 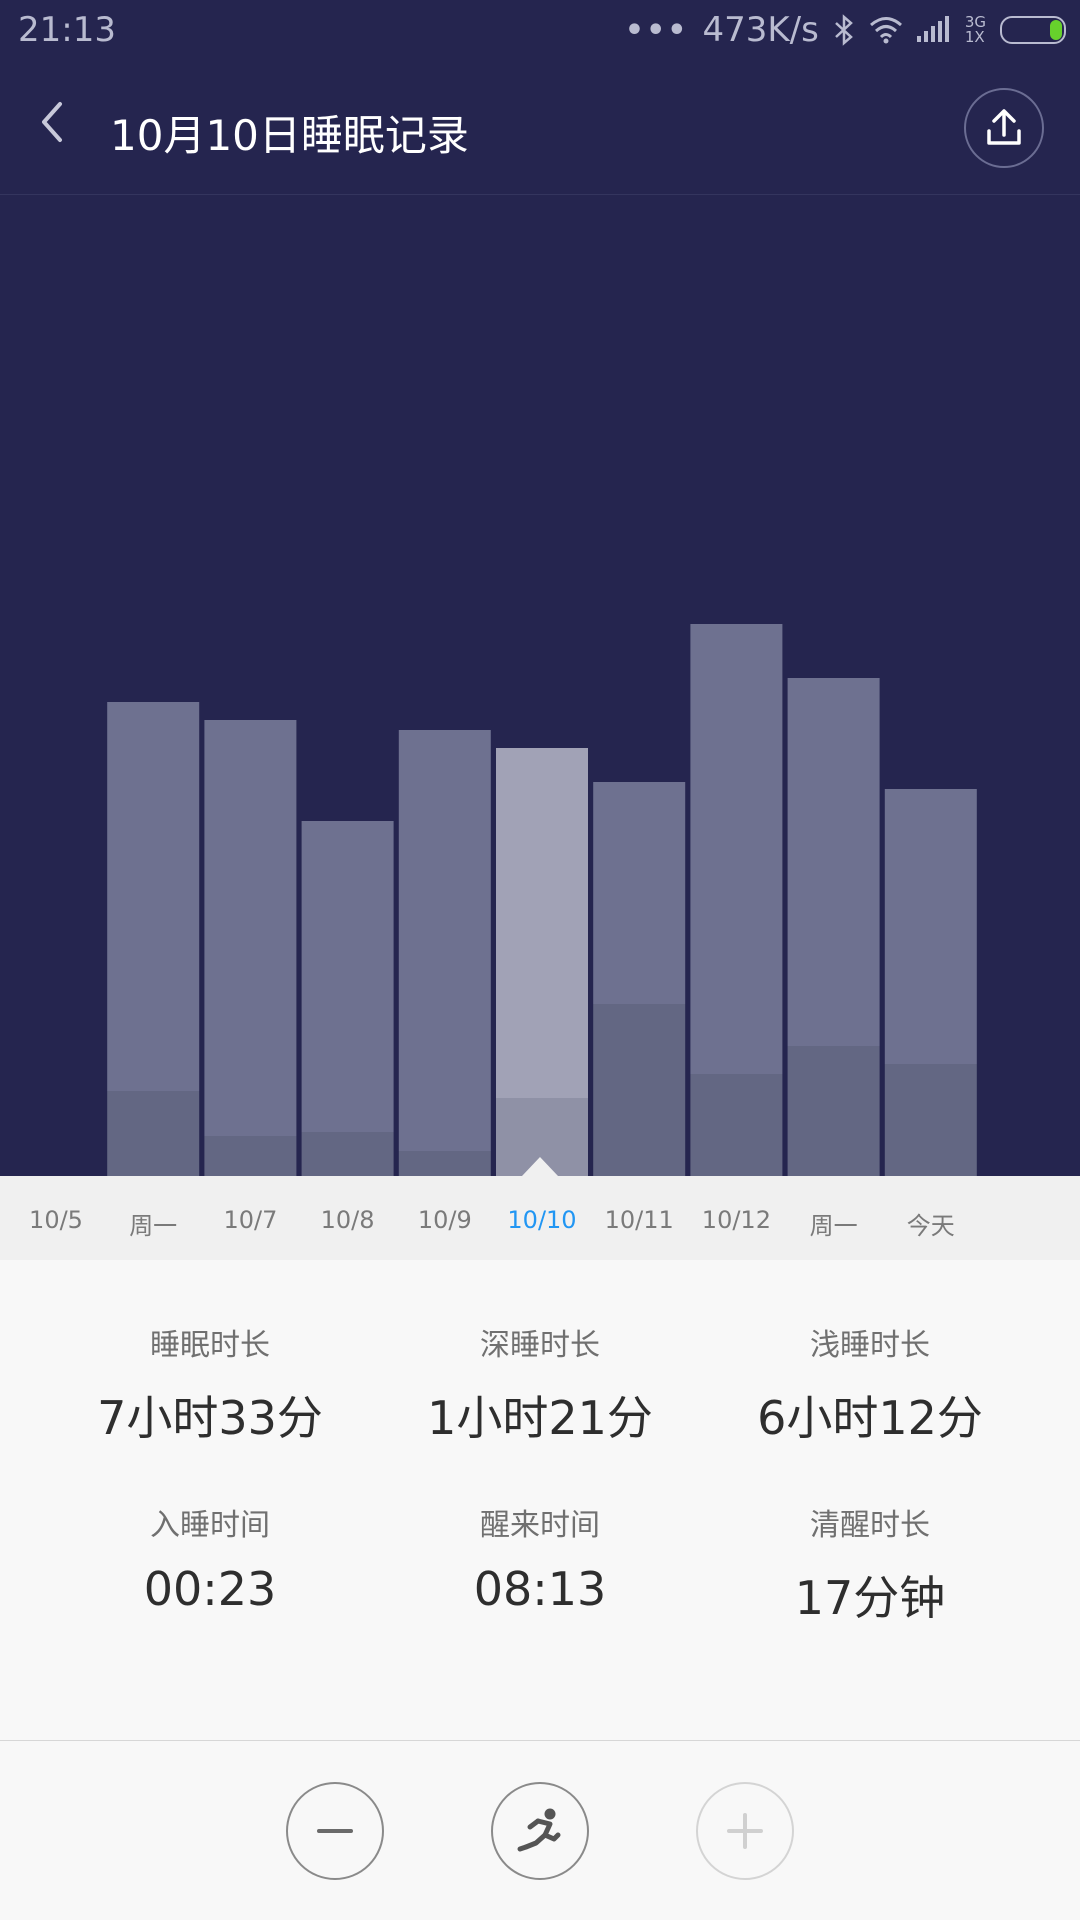 What do you see at coordinates (974, 37) in the screenshot?
I see `network-type-bottom: 1X` at bounding box center [974, 37].